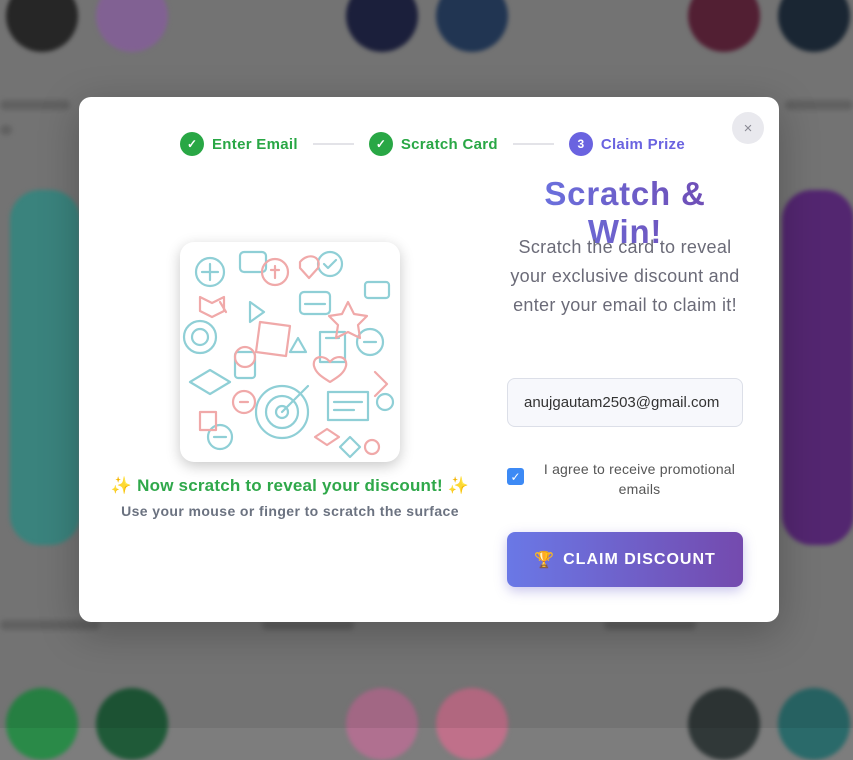  I want to click on step-label: Enter Email, so click(255, 144).